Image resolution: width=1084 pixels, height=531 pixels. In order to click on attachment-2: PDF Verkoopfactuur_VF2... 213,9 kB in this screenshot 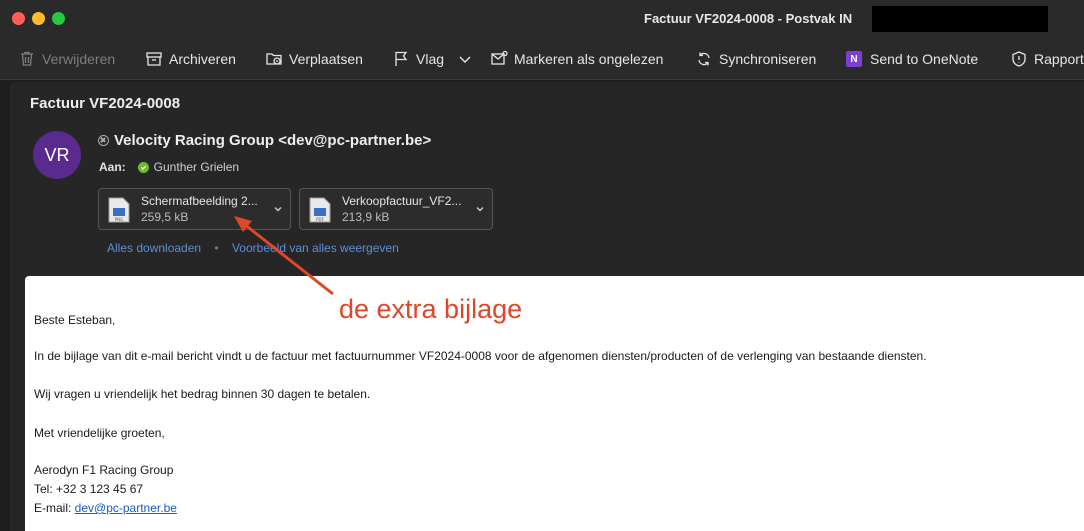, I will do `click(396, 209)`.